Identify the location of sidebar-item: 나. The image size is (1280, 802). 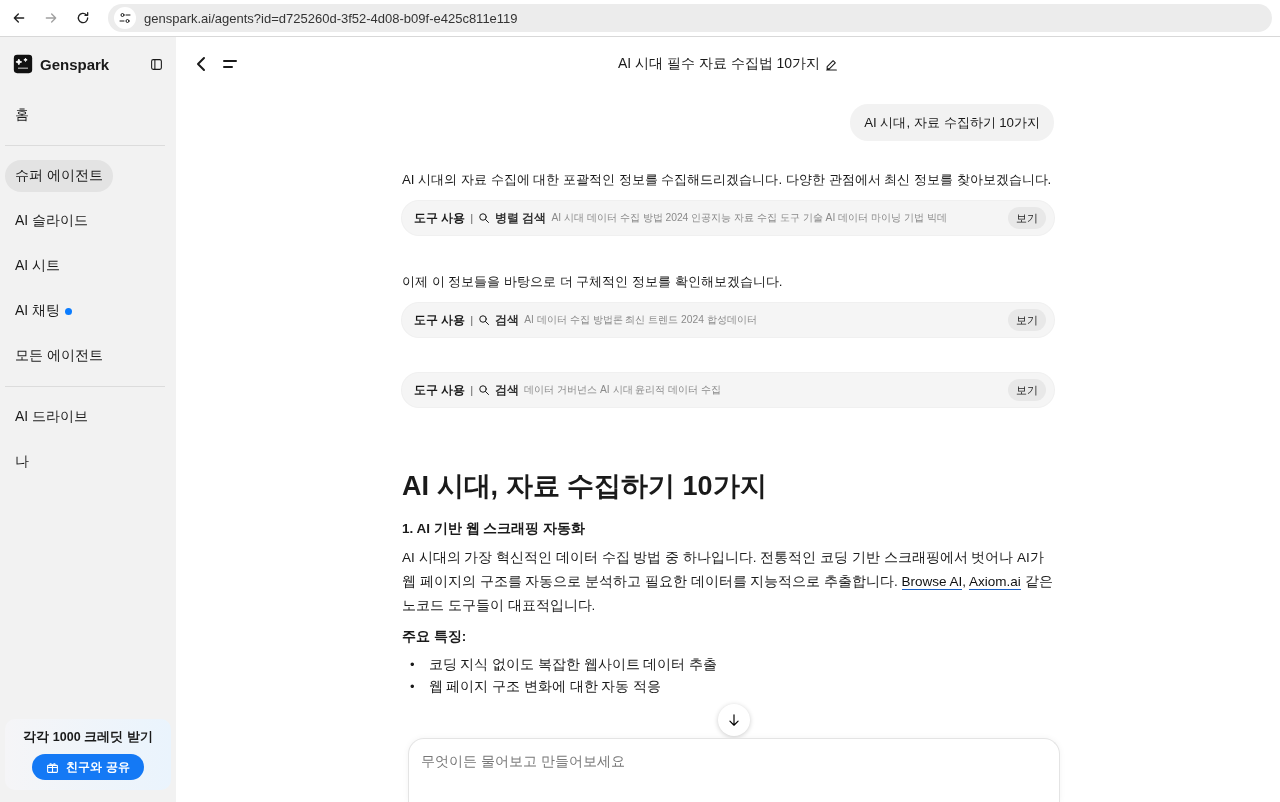
(22, 462).